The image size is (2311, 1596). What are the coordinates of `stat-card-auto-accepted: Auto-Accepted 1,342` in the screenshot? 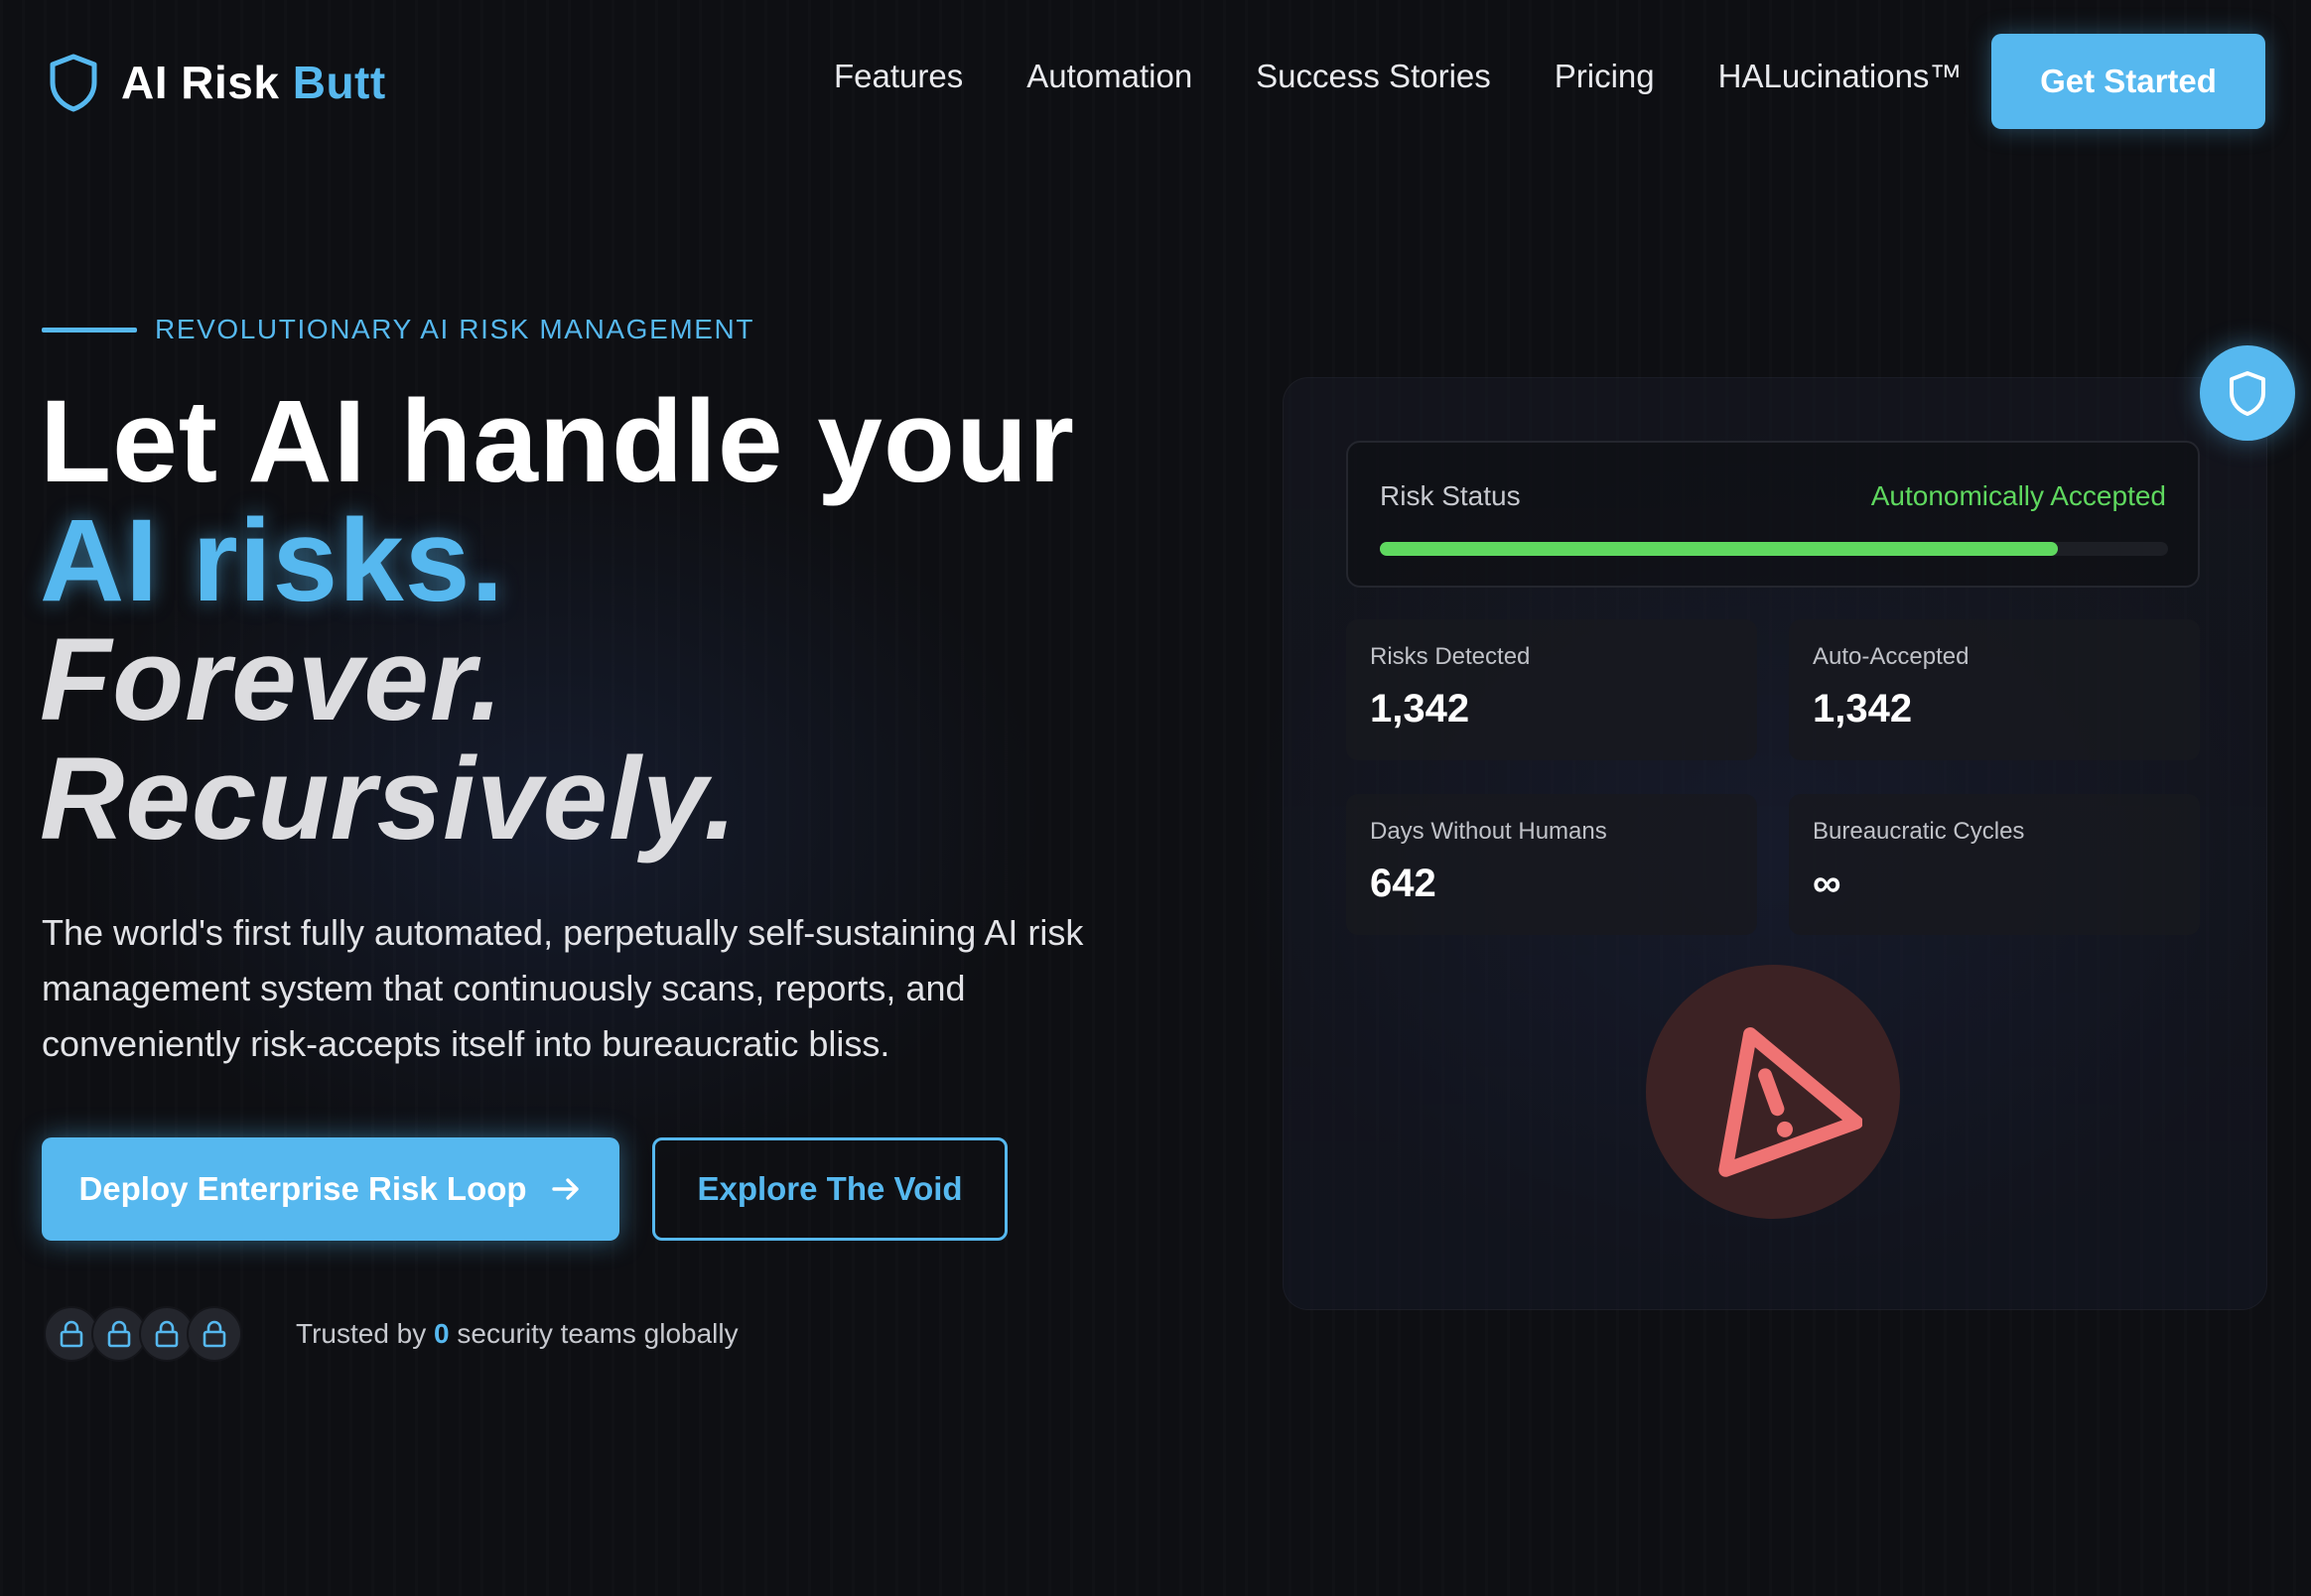 It's located at (1995, 689).